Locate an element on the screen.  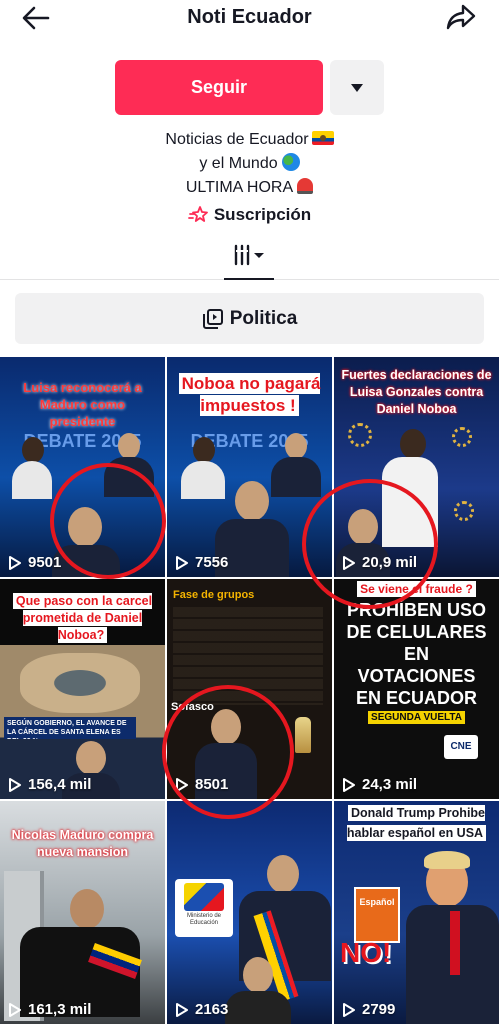
top-bar: Noti Ecuador is located at coordinates (249, 17).